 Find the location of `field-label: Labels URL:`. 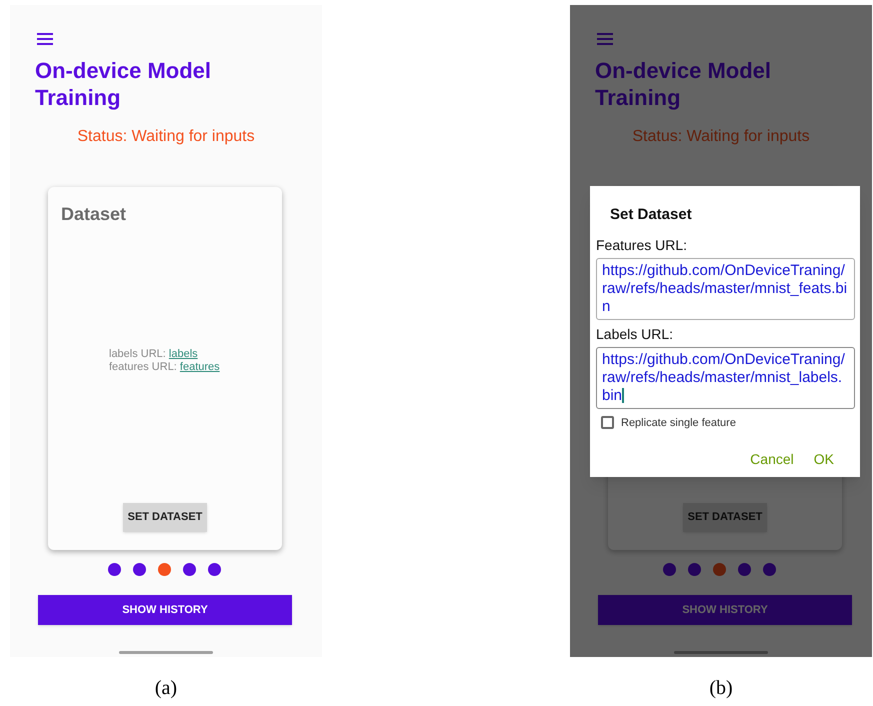

field-label: Labels URL: is located at coordinates (635, 334).